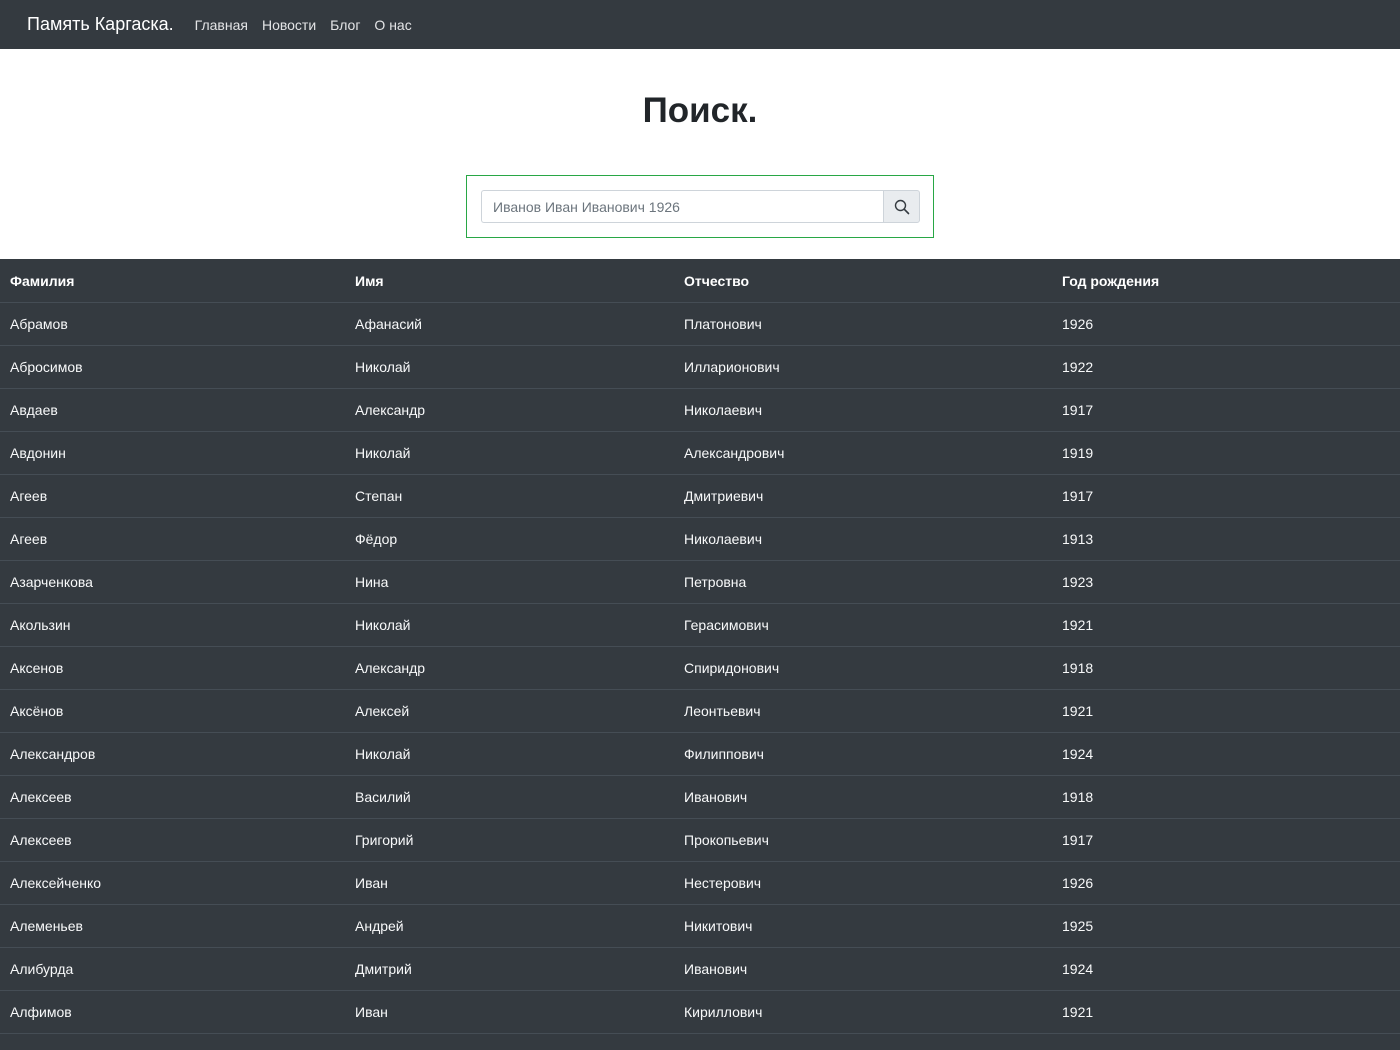  Describe the element at coordinates (509, 926) in the screenshot. I see `cell-name: Андрей` at that location.